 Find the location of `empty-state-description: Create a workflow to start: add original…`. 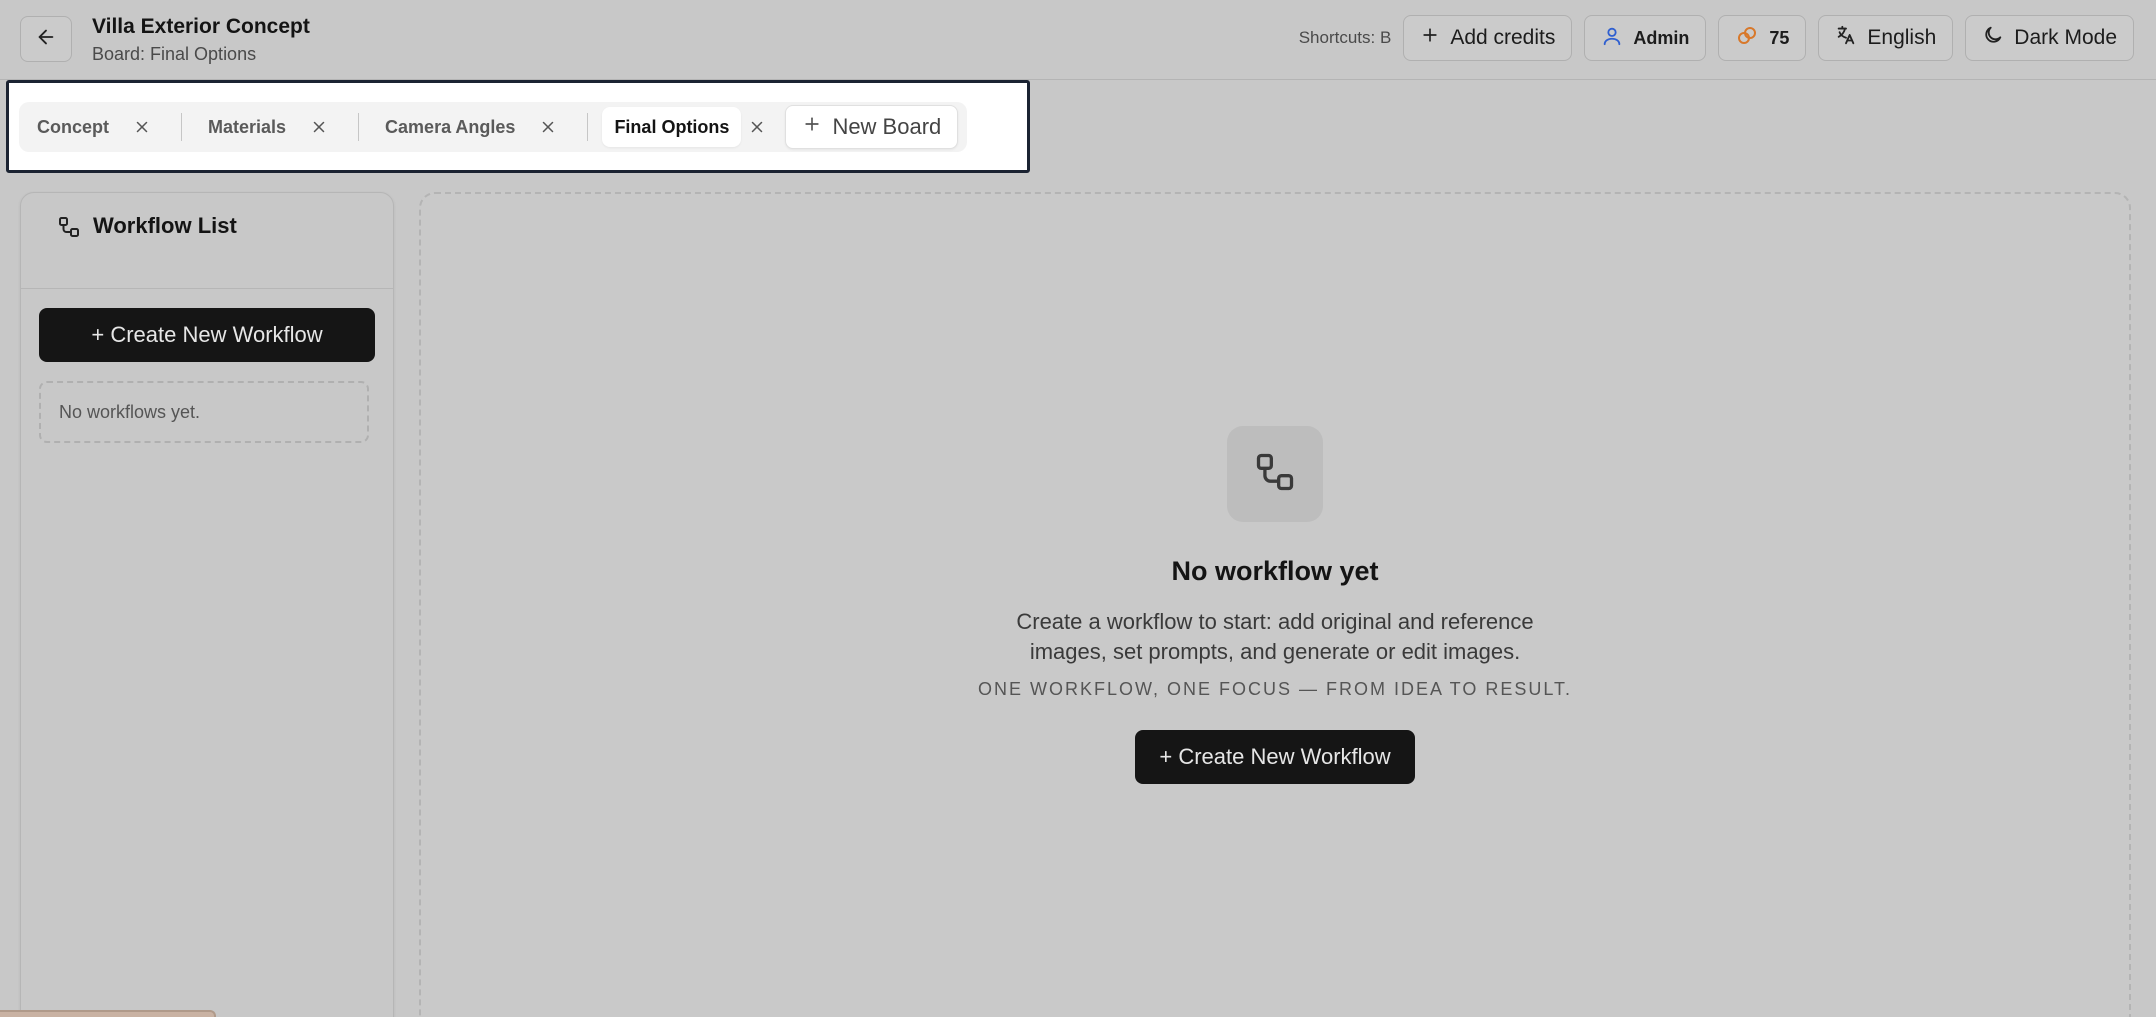

empty-state-description: Create a workflow to start: add original… is located at coordinates (1275, 636).